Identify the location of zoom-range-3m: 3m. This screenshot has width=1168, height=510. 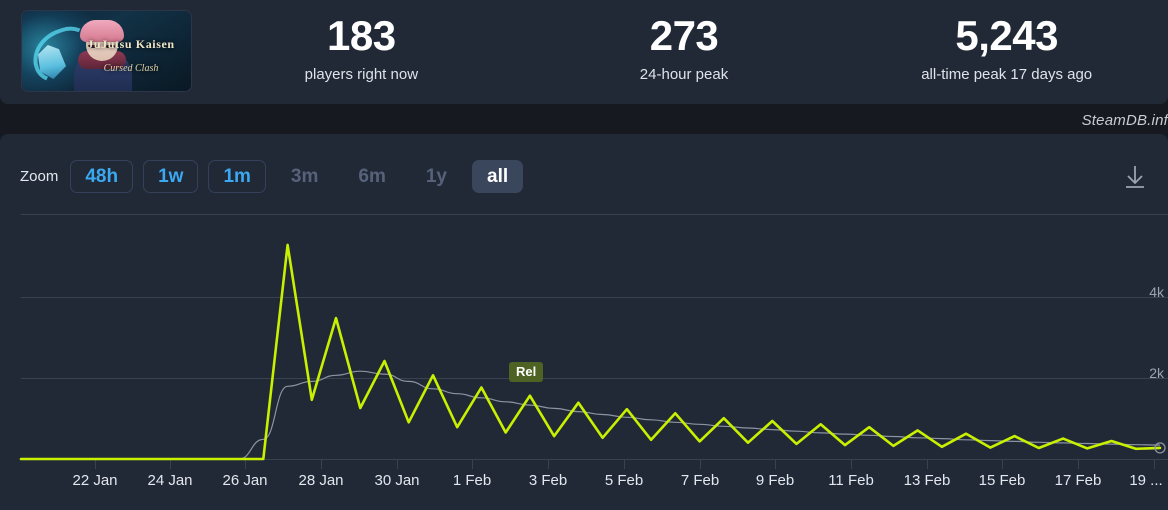
(304, 176).